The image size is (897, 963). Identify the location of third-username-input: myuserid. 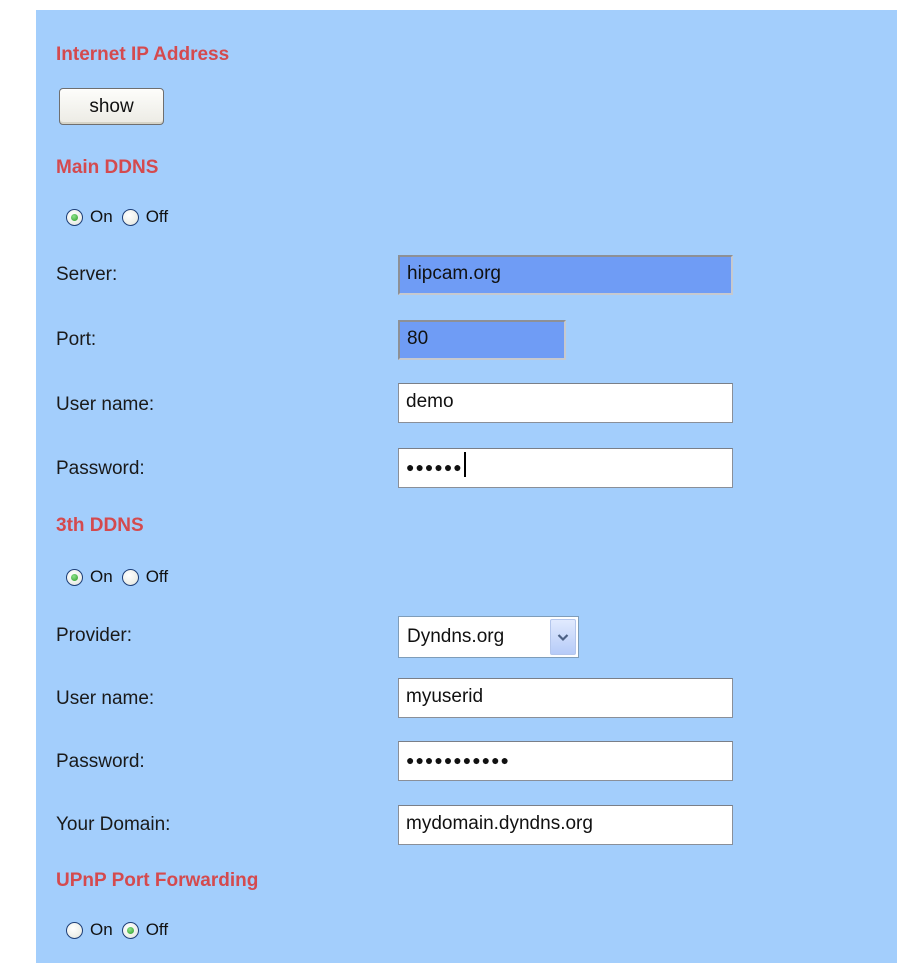
(565, 698).